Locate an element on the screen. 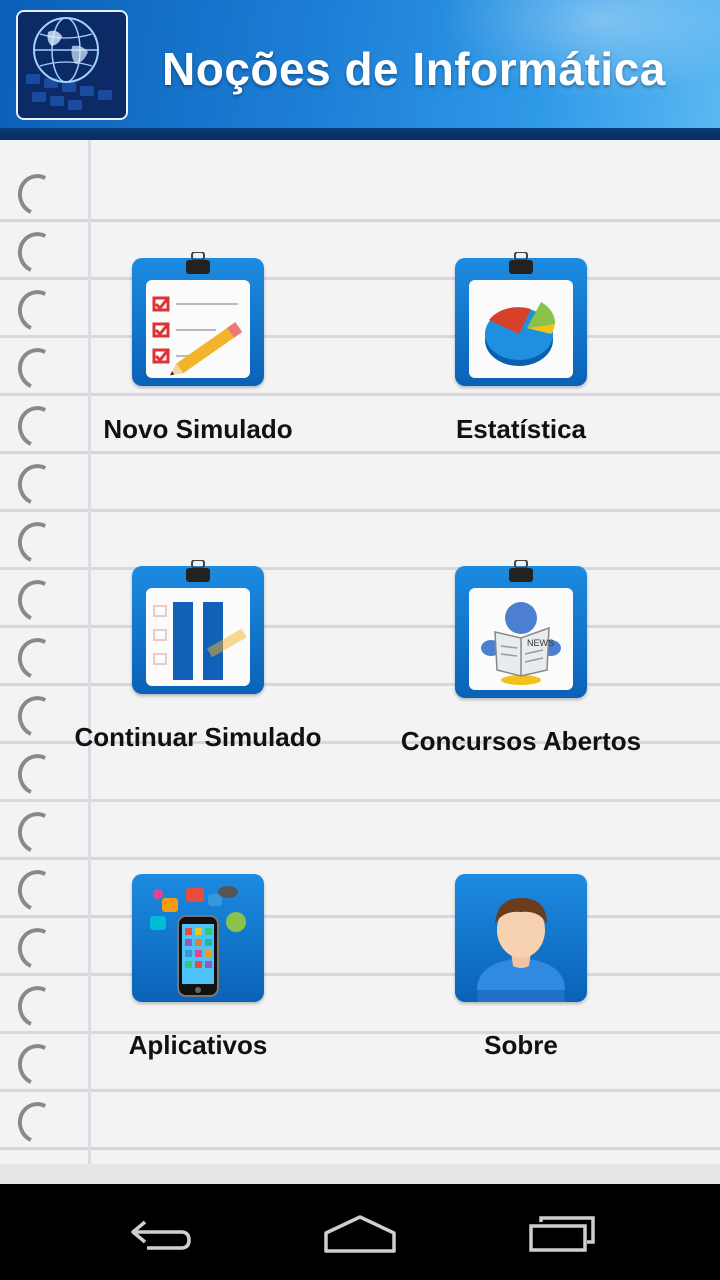 Image resolution: width=720 pixels, height=1280 pixels. menu-item-concursos-abertos: NEWS Concursos Abertos is located at coordinates (521, 658).